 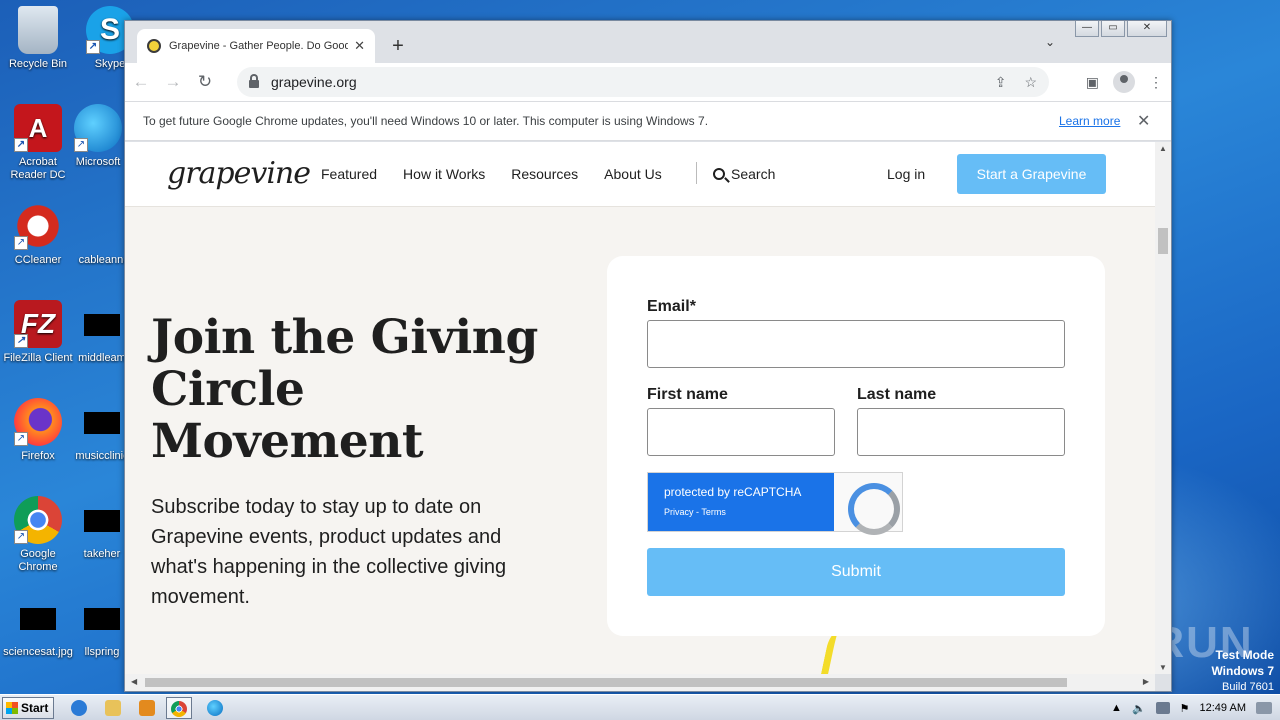 I want to click on desktop-icon-recycle-bin: Recycle Bin, so click(x=38, y=38).